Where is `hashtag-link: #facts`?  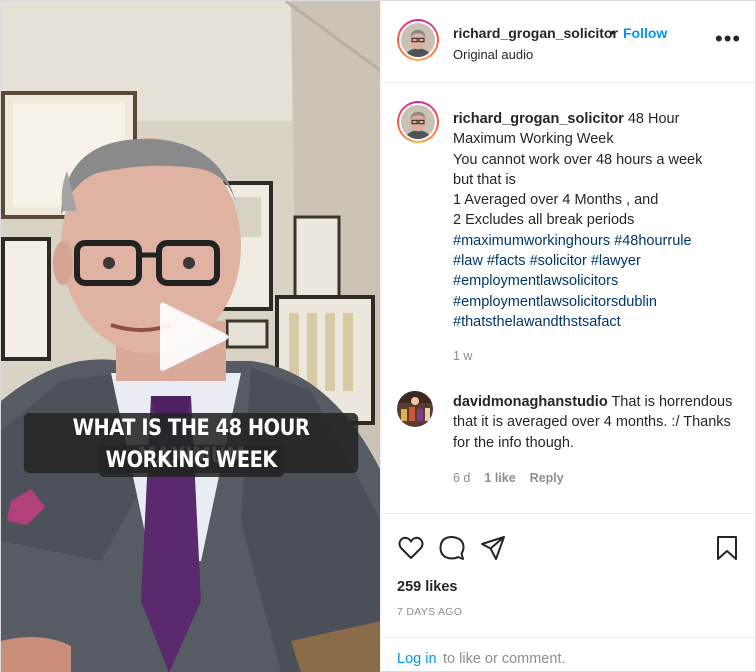 hashtag-link: #facts is located at coordinates (506, 261).